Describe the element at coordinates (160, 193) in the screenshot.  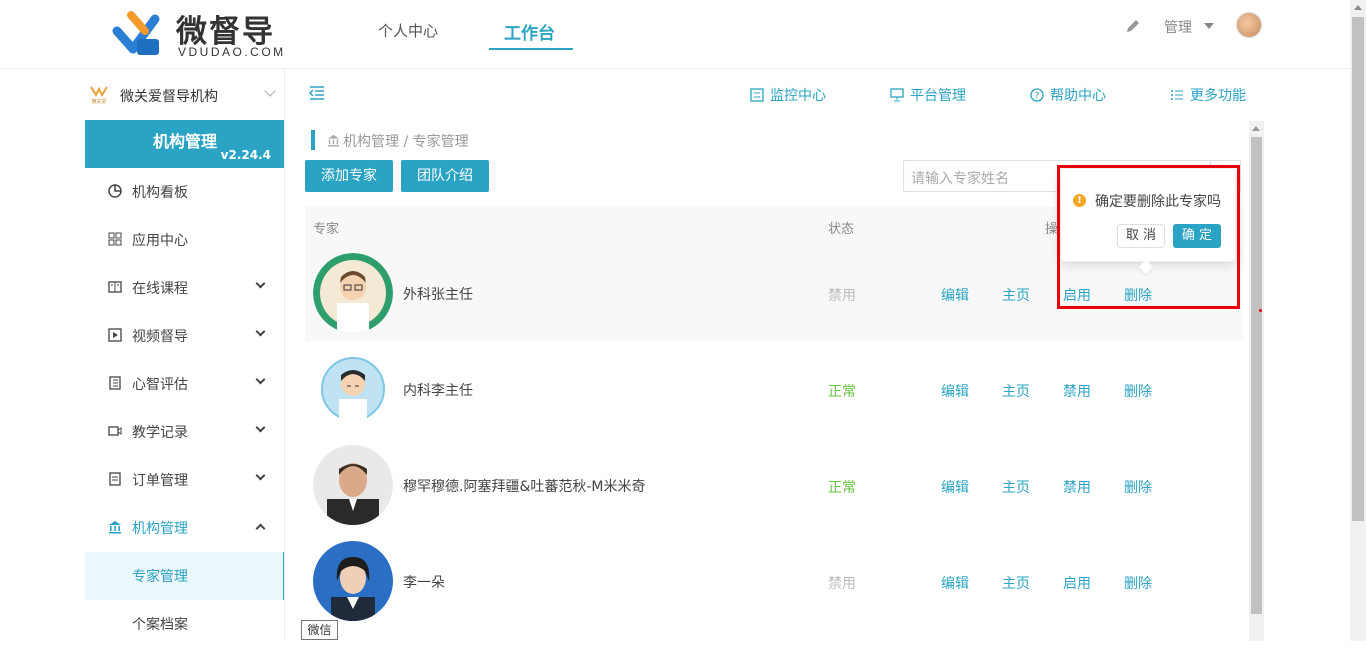
I see `sidebar-item-label: 机构看板` at that location.